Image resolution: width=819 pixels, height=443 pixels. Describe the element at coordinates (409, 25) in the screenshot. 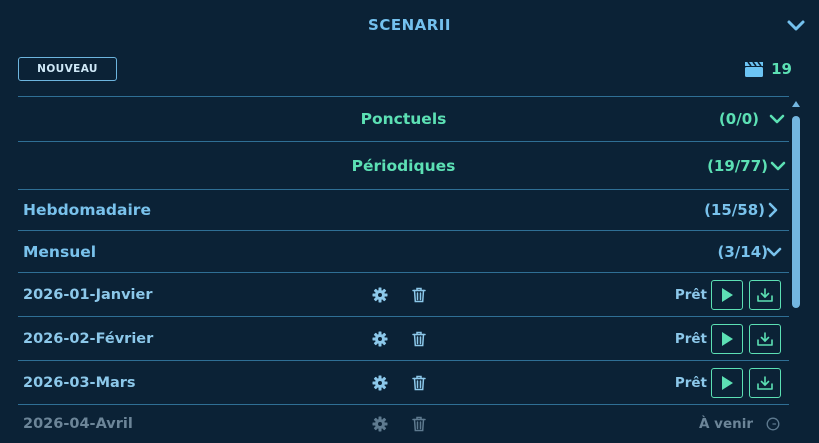

I see `panel-title: SCENARII` at that location.